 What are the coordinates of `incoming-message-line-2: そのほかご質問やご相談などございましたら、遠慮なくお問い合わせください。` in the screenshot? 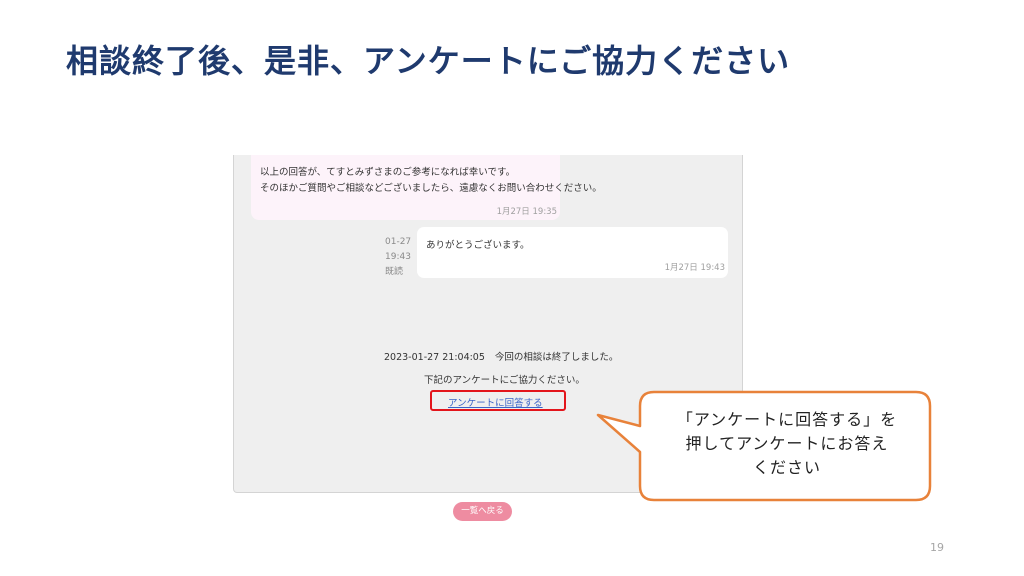 It's located at (431, 188).